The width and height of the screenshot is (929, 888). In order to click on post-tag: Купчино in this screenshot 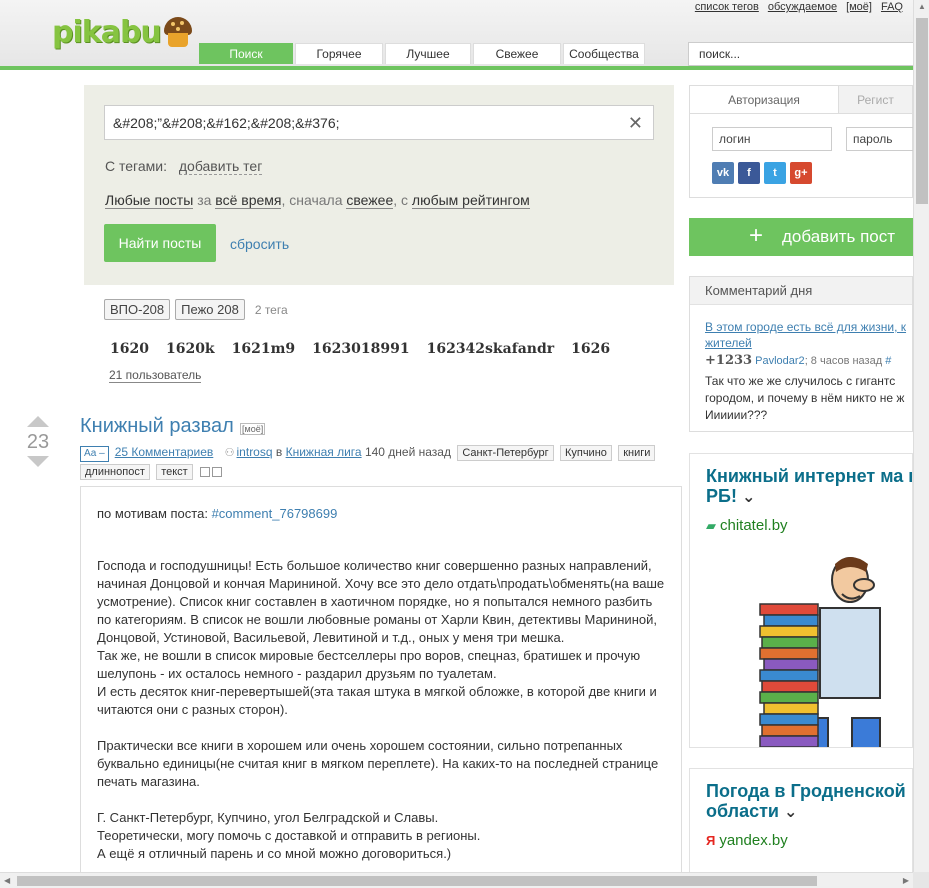, I will do `click(585, 453)`.